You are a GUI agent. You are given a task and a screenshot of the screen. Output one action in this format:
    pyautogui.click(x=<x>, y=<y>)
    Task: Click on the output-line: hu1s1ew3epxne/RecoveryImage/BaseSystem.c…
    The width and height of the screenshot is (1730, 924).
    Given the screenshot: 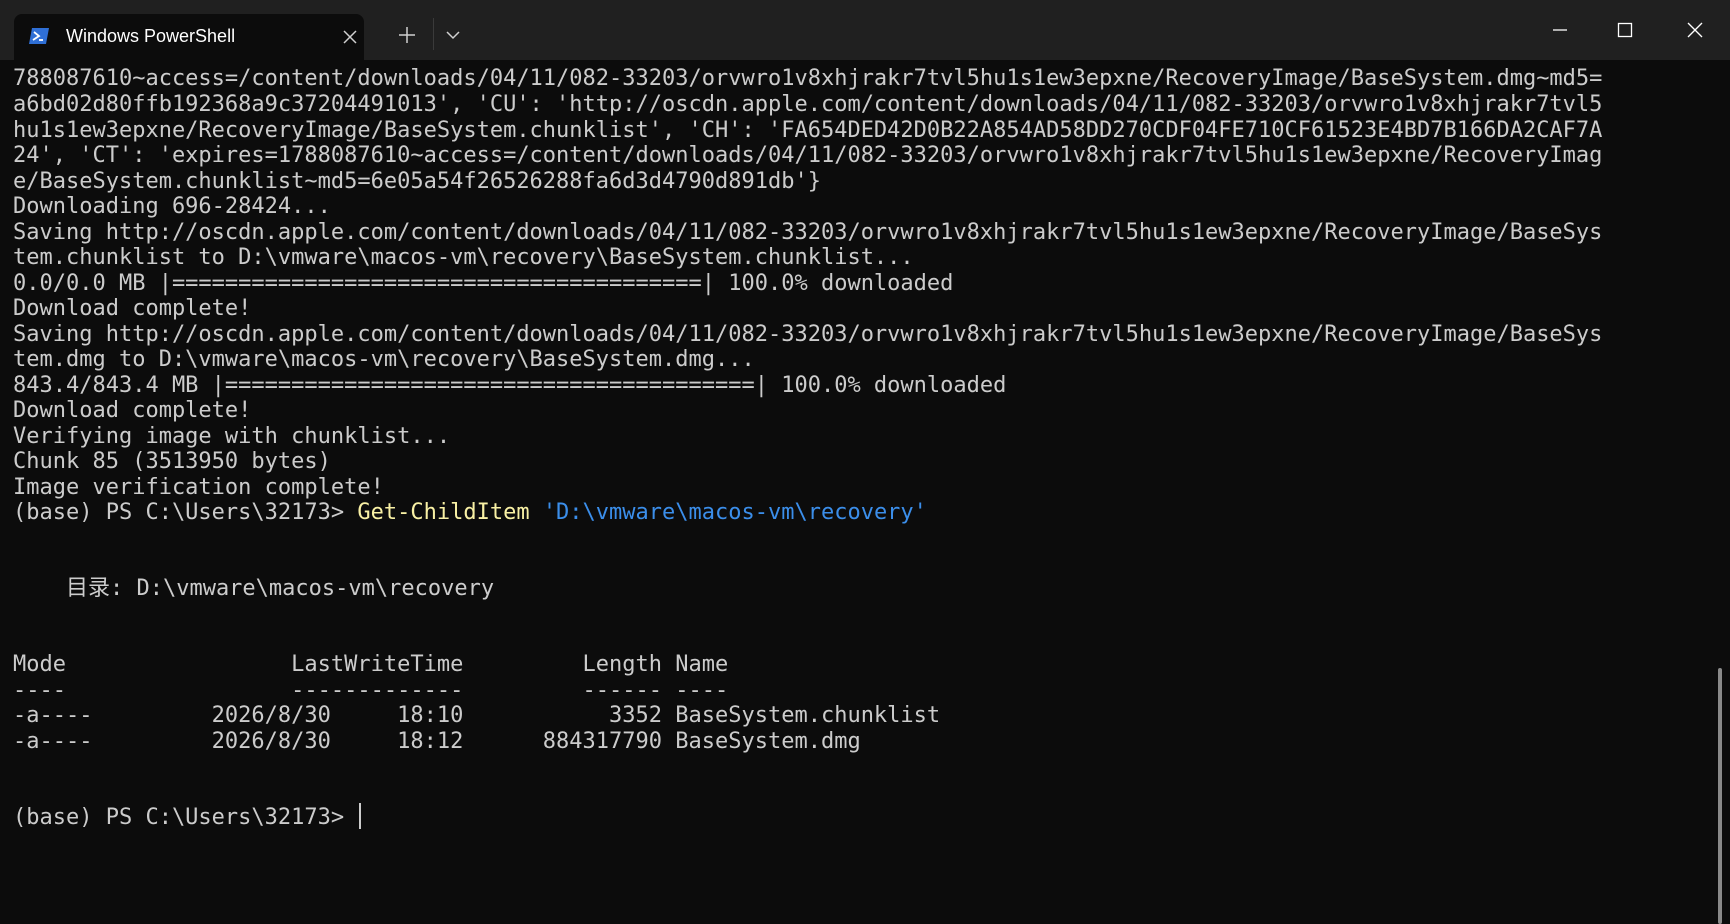 What is the action you would take?
    pyautogui.click(x=808, y=130)
    